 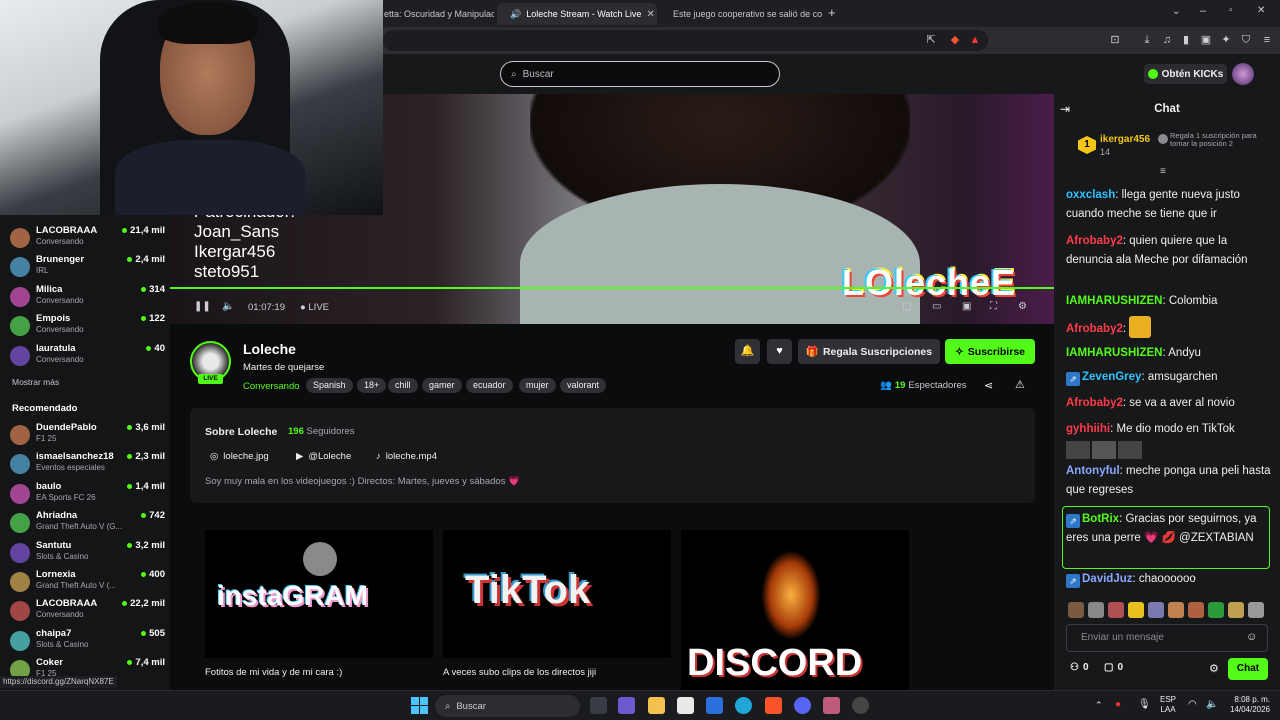 I want to click on screenshot-icon: ⊡, so click(x=1115, y=40).